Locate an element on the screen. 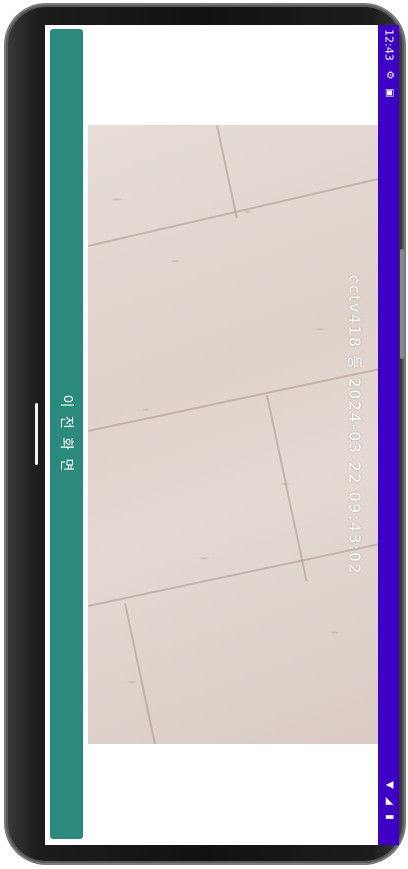 The width and height of the screenshot is (408, 869). back-screen-label: 이 전 화 면 is located at coordinates (65, 434).